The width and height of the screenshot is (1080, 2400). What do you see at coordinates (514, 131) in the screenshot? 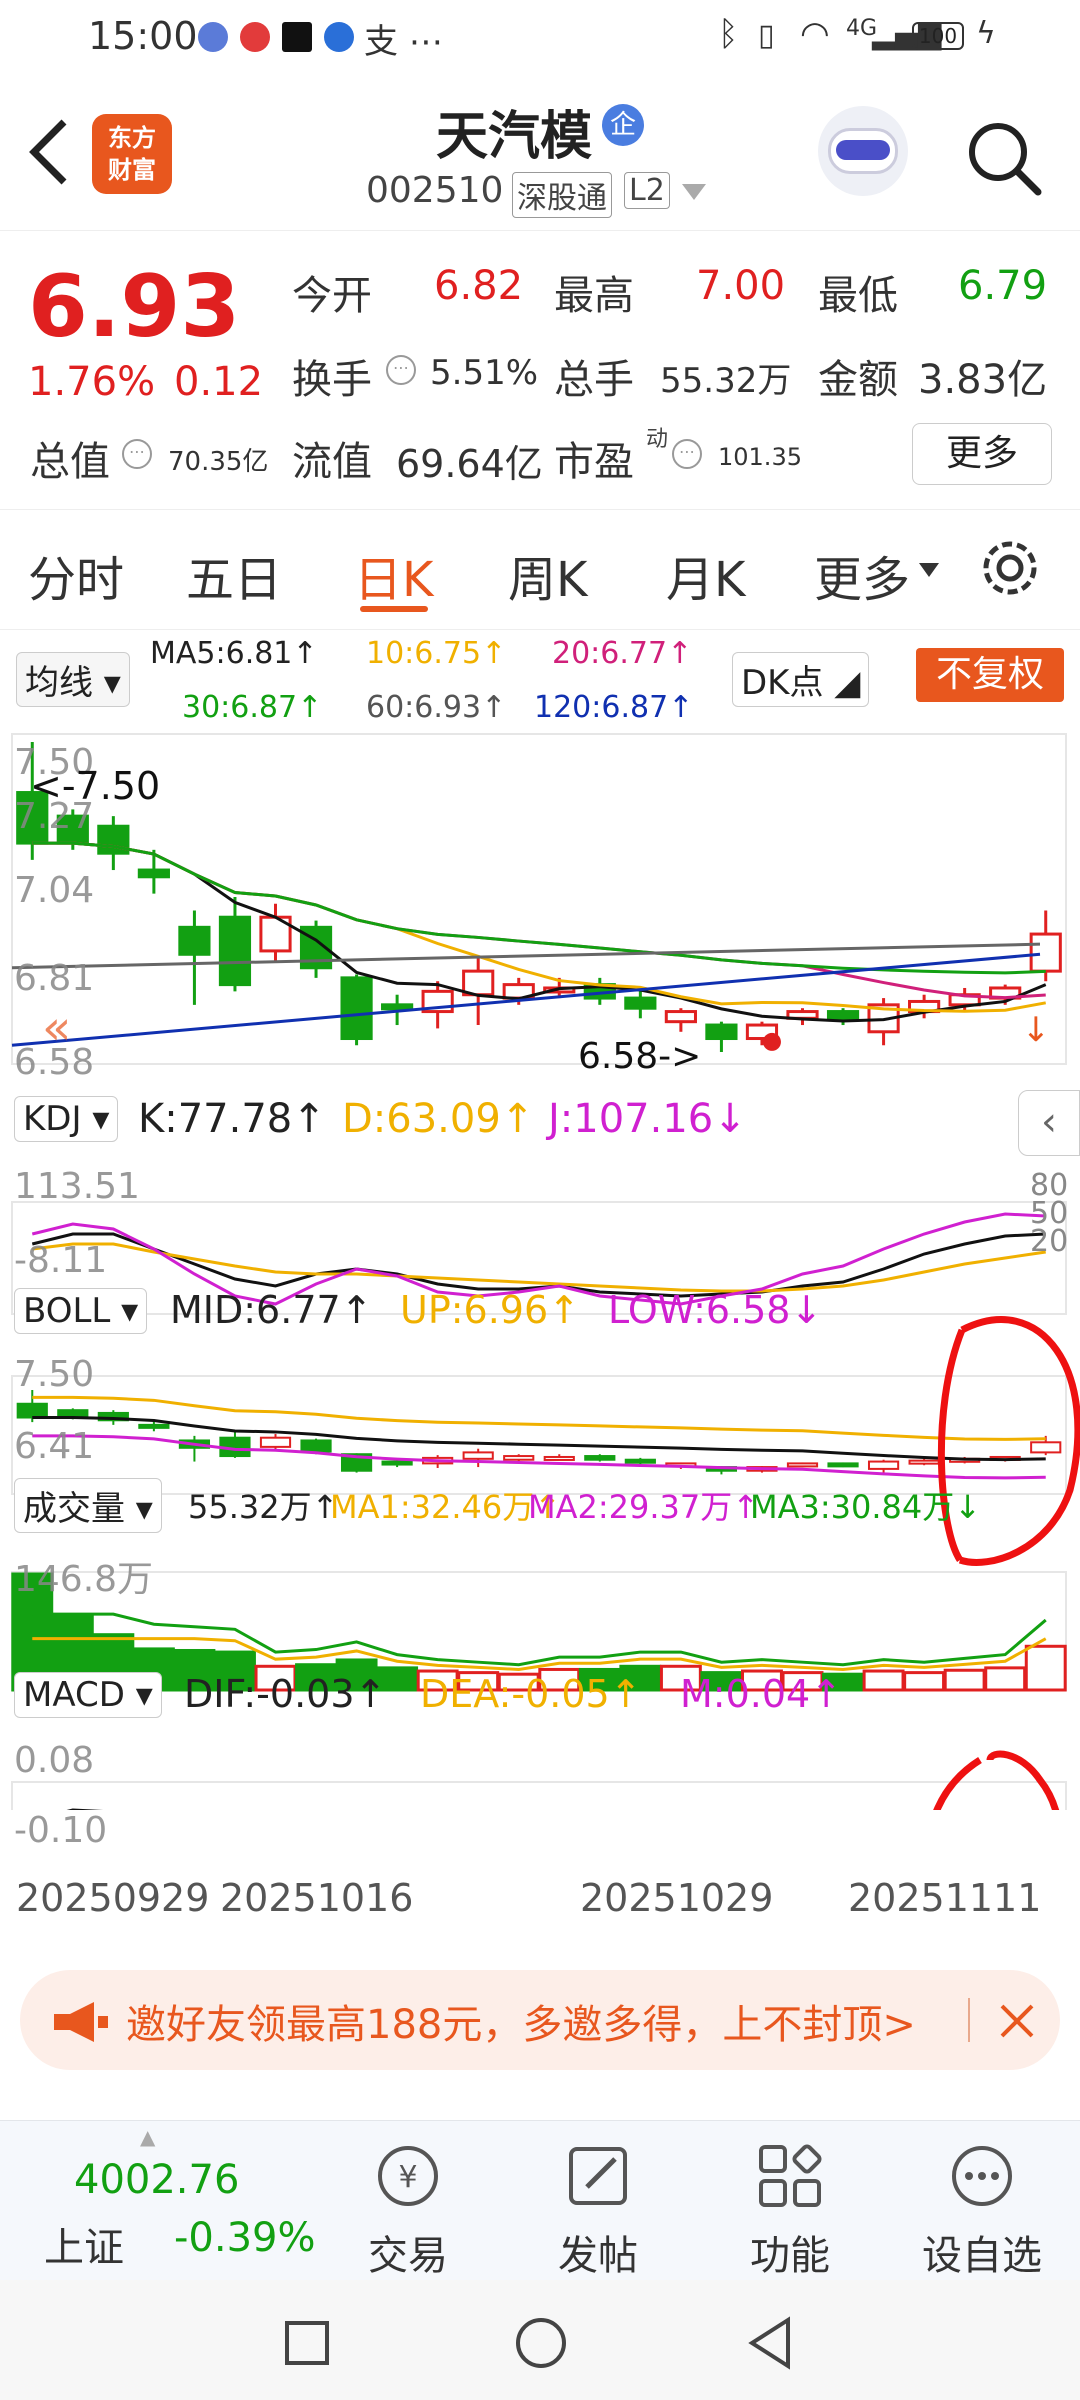
I see `stock-name: 天汽模` at bounding box center [514, 131].